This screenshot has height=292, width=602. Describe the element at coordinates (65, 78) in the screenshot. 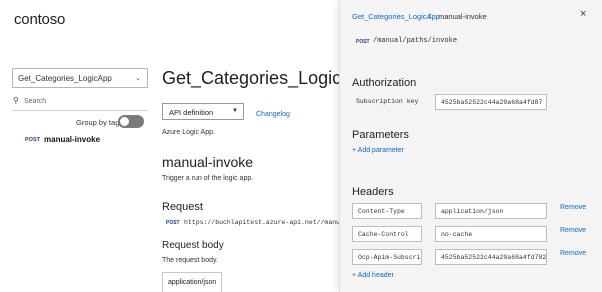

I see `api-select-value: Get_Categories_LogicApp` at that location.